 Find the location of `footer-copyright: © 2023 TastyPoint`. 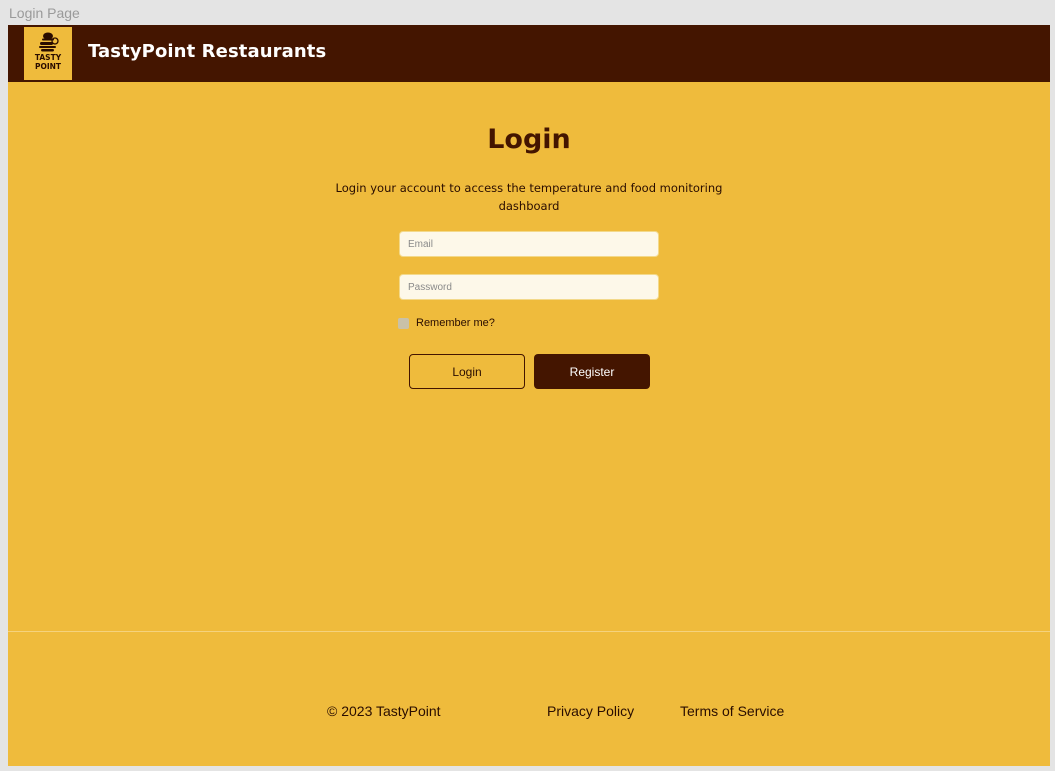

footer-copyright: © 2023 TastyPoint is located at coordinates (384, 711).